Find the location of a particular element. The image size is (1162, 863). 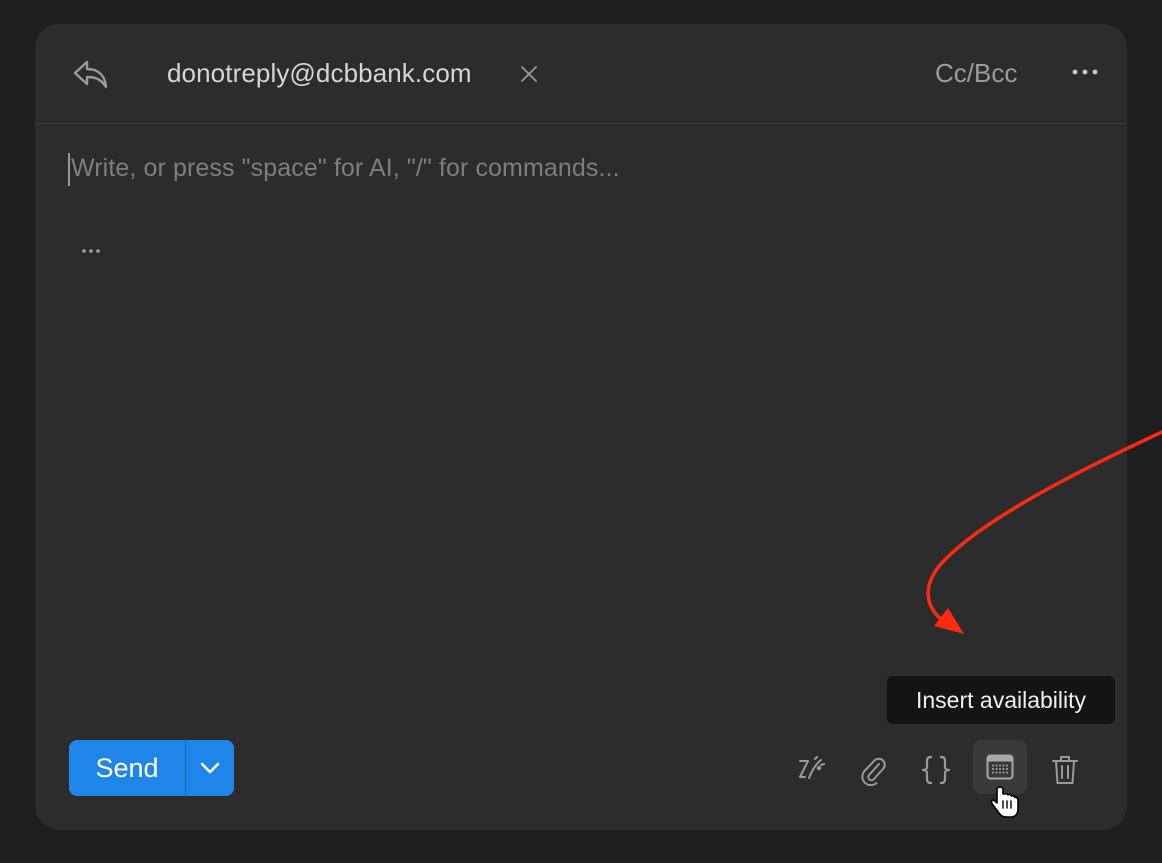

tooltip-insert-availability: Insert availability is located at coordinates (1001, 700).